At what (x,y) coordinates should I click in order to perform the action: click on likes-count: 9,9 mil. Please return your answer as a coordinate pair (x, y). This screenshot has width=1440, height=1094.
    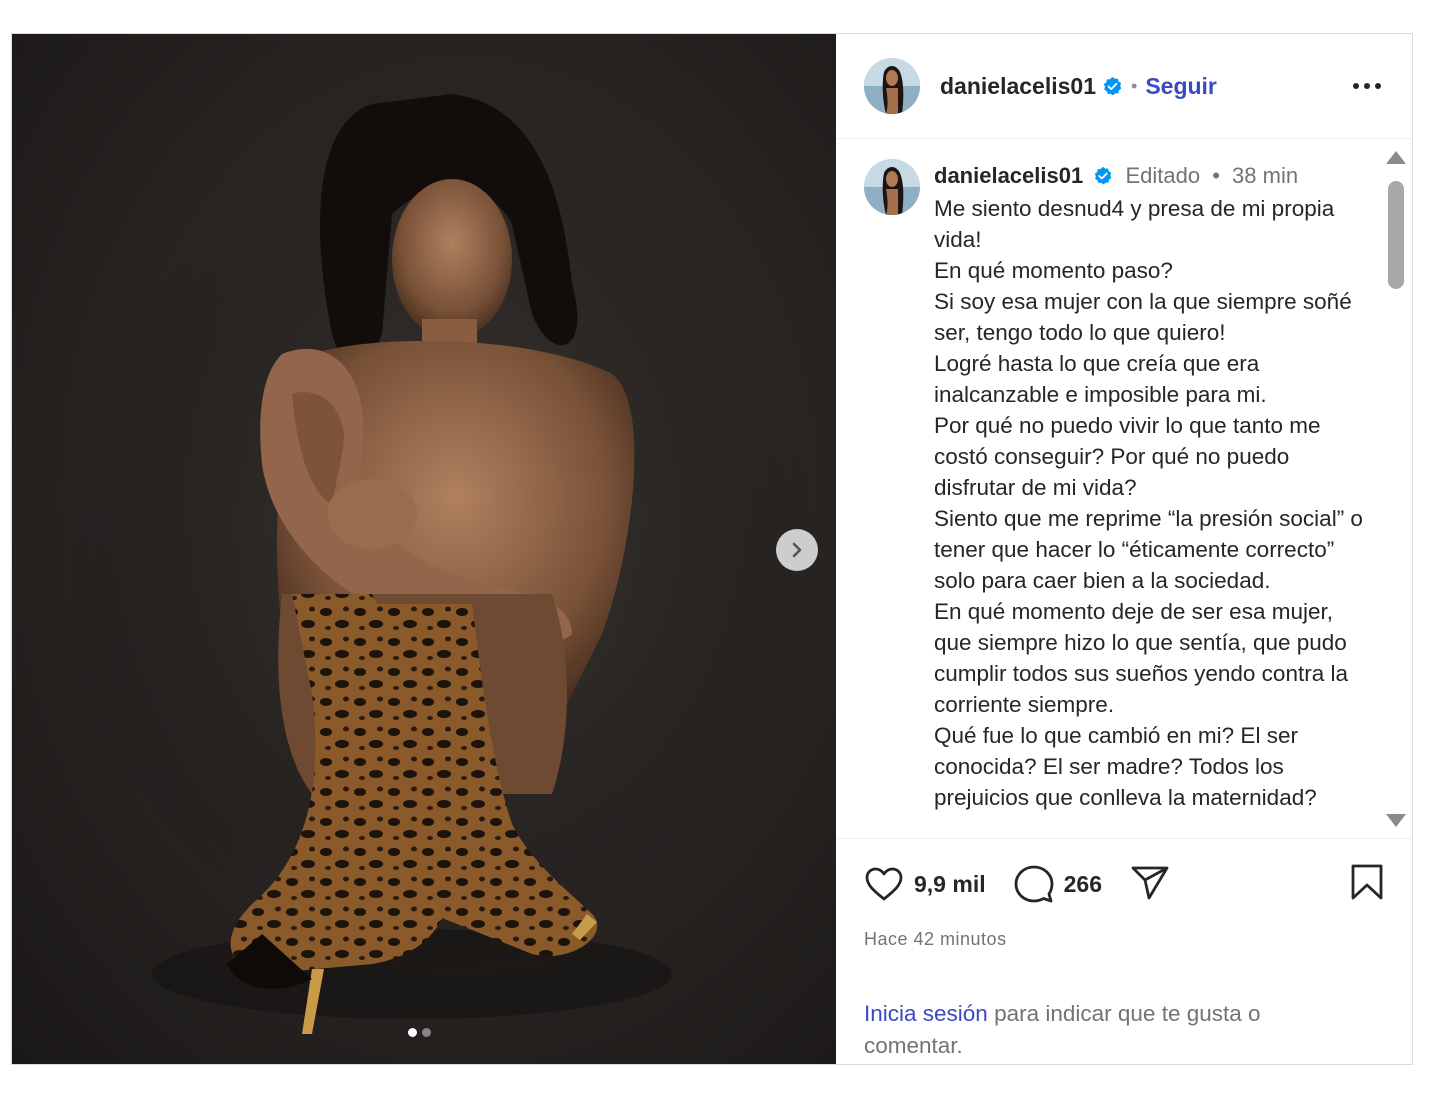
    Looking at the image, I should click on (950, 884).